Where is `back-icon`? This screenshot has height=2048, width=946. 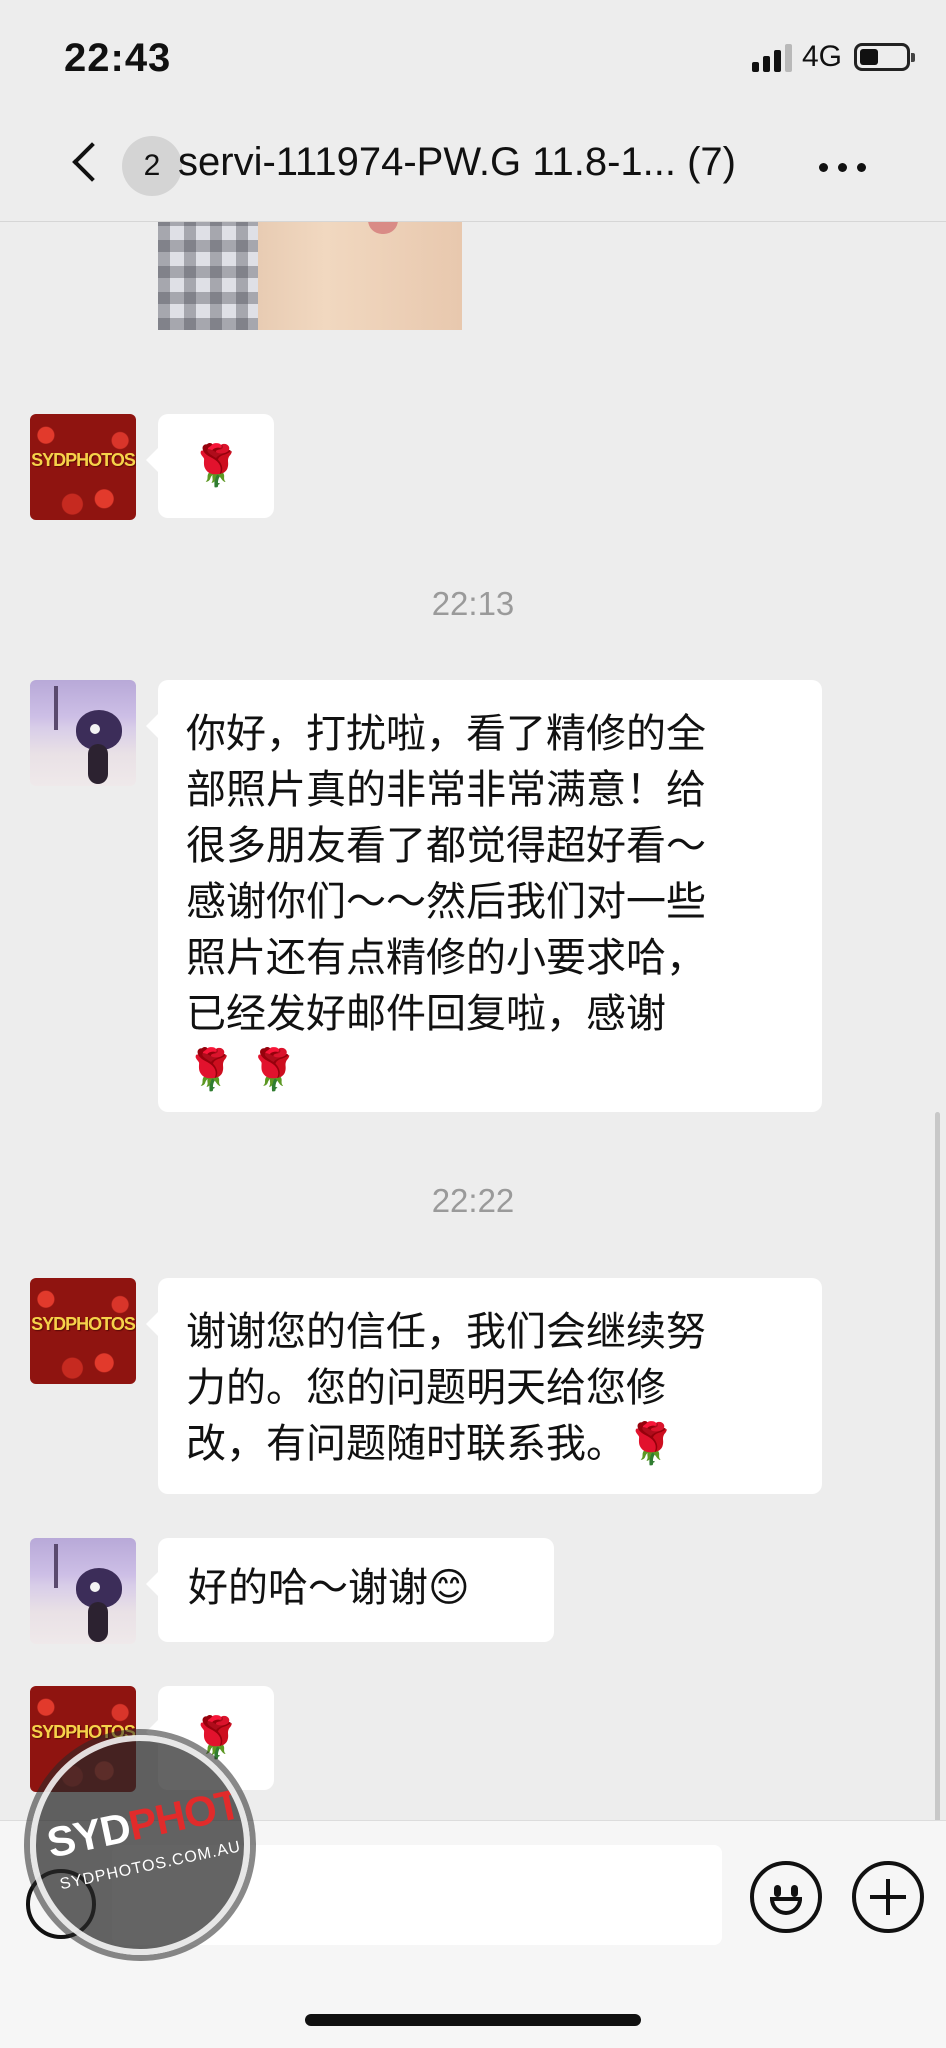 back-icon is located at coordinates (92, 162).